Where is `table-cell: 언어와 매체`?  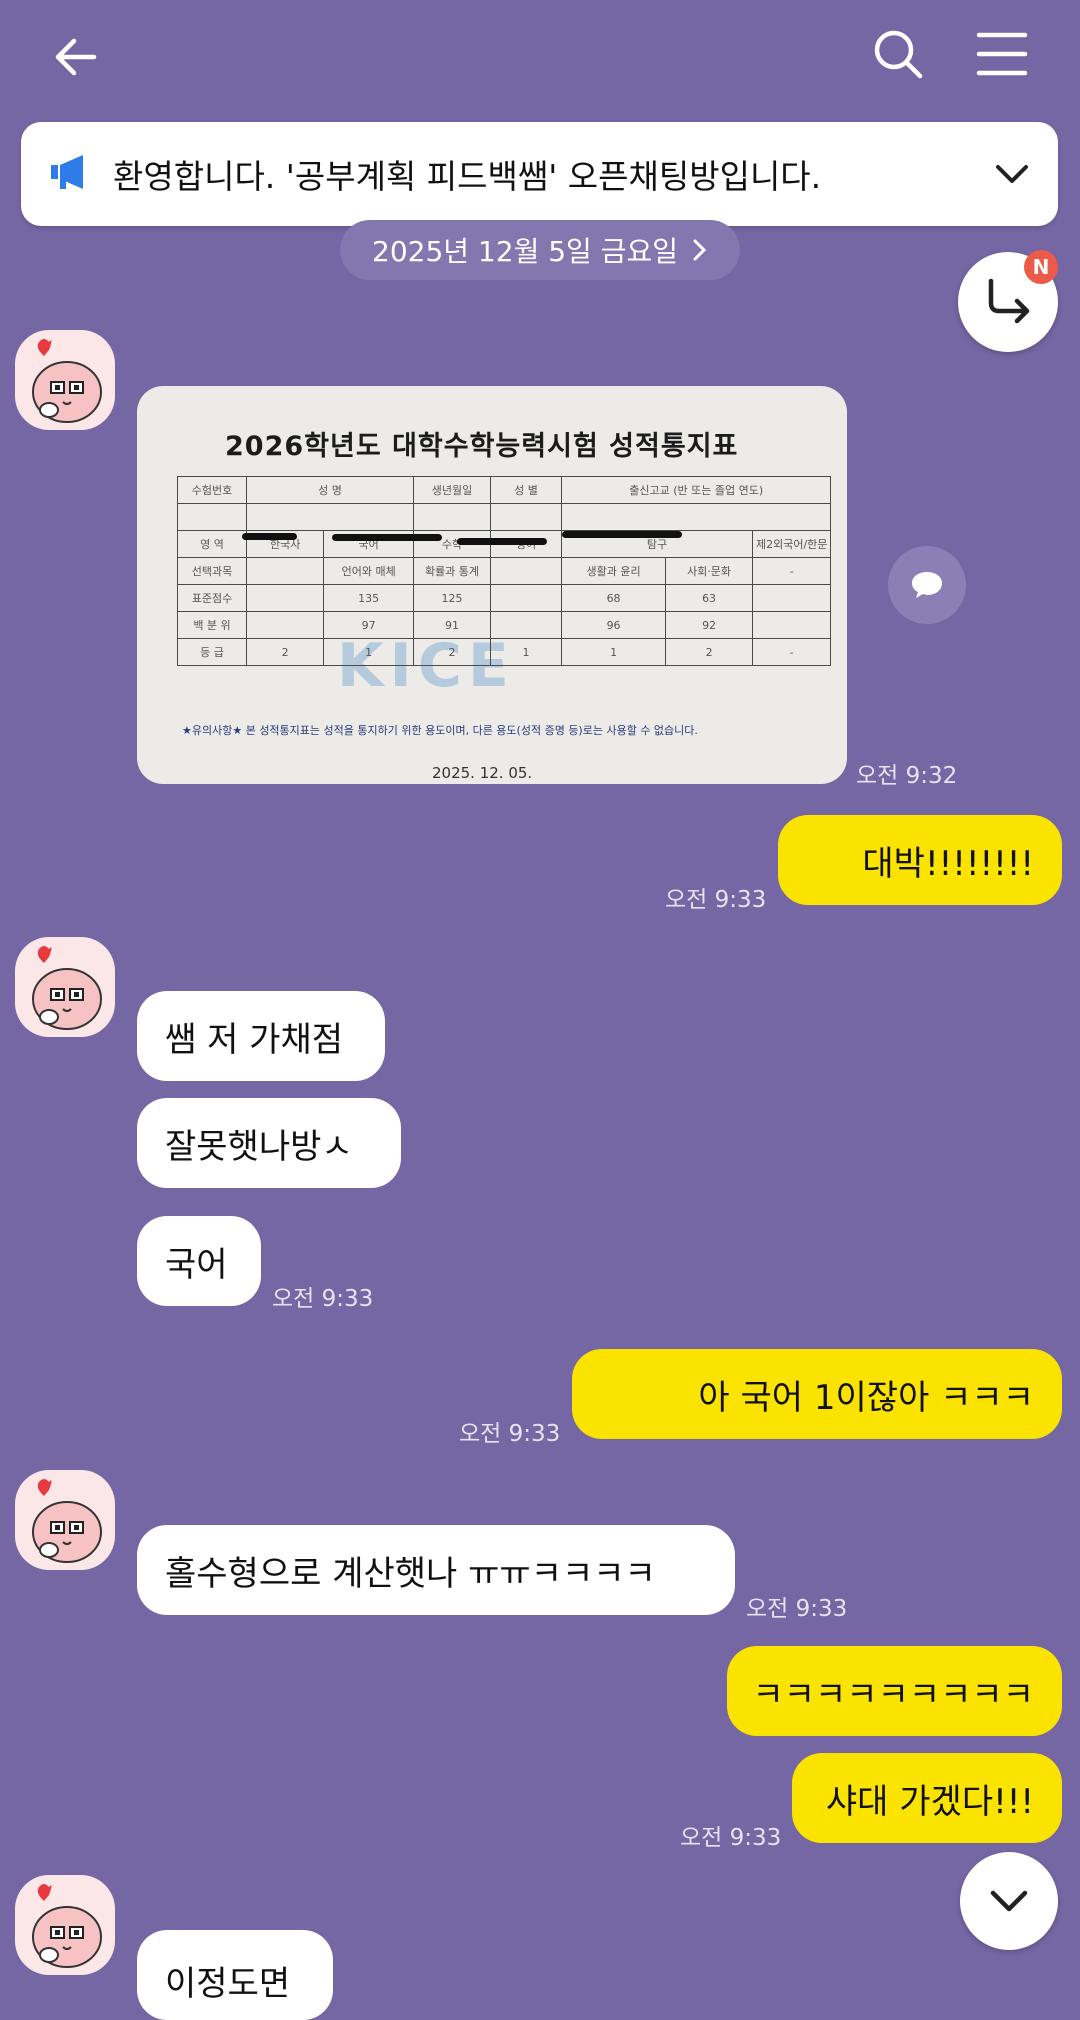
table-cell: 언어와 매체 is located at coordinates (368, 571).